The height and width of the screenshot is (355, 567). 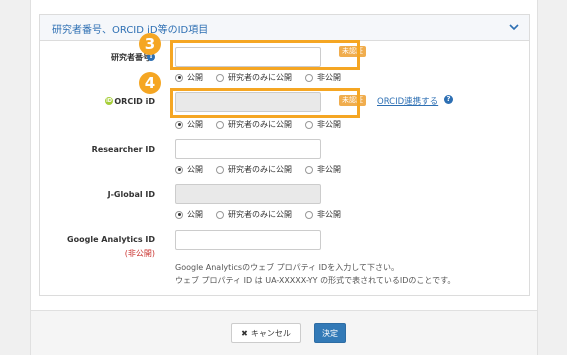 I want to click on jglobal-id-input, so click(x=248, y=194).